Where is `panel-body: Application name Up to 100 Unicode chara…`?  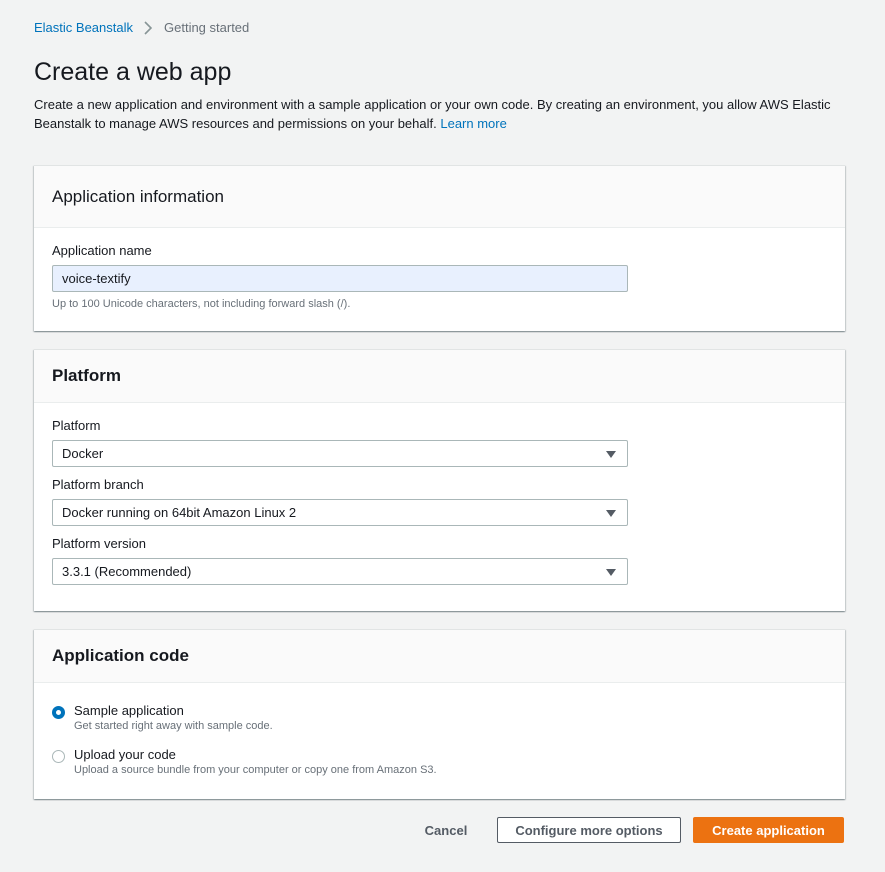
panel-body: Application name Up to 100 Unicode chara… is located at coordinates (439, 269).